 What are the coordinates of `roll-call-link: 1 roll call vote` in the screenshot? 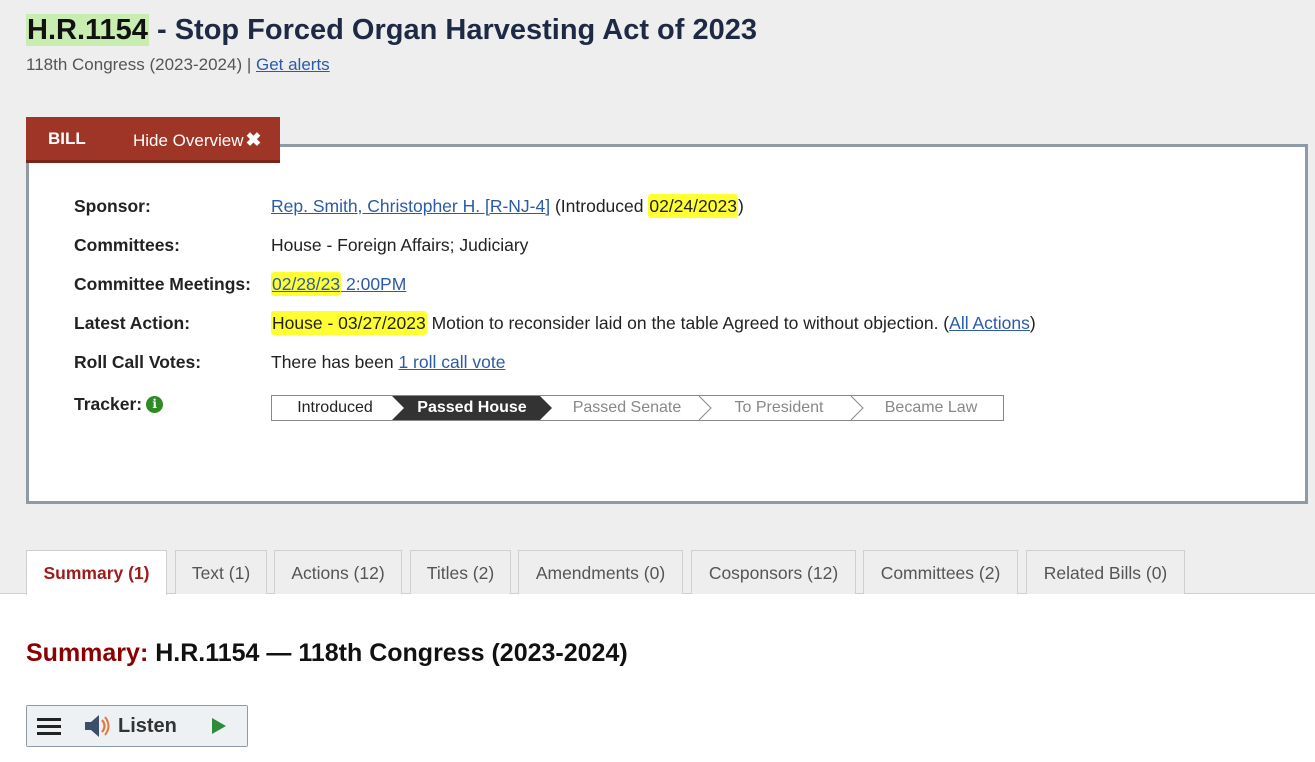 It's located at (451, 362).